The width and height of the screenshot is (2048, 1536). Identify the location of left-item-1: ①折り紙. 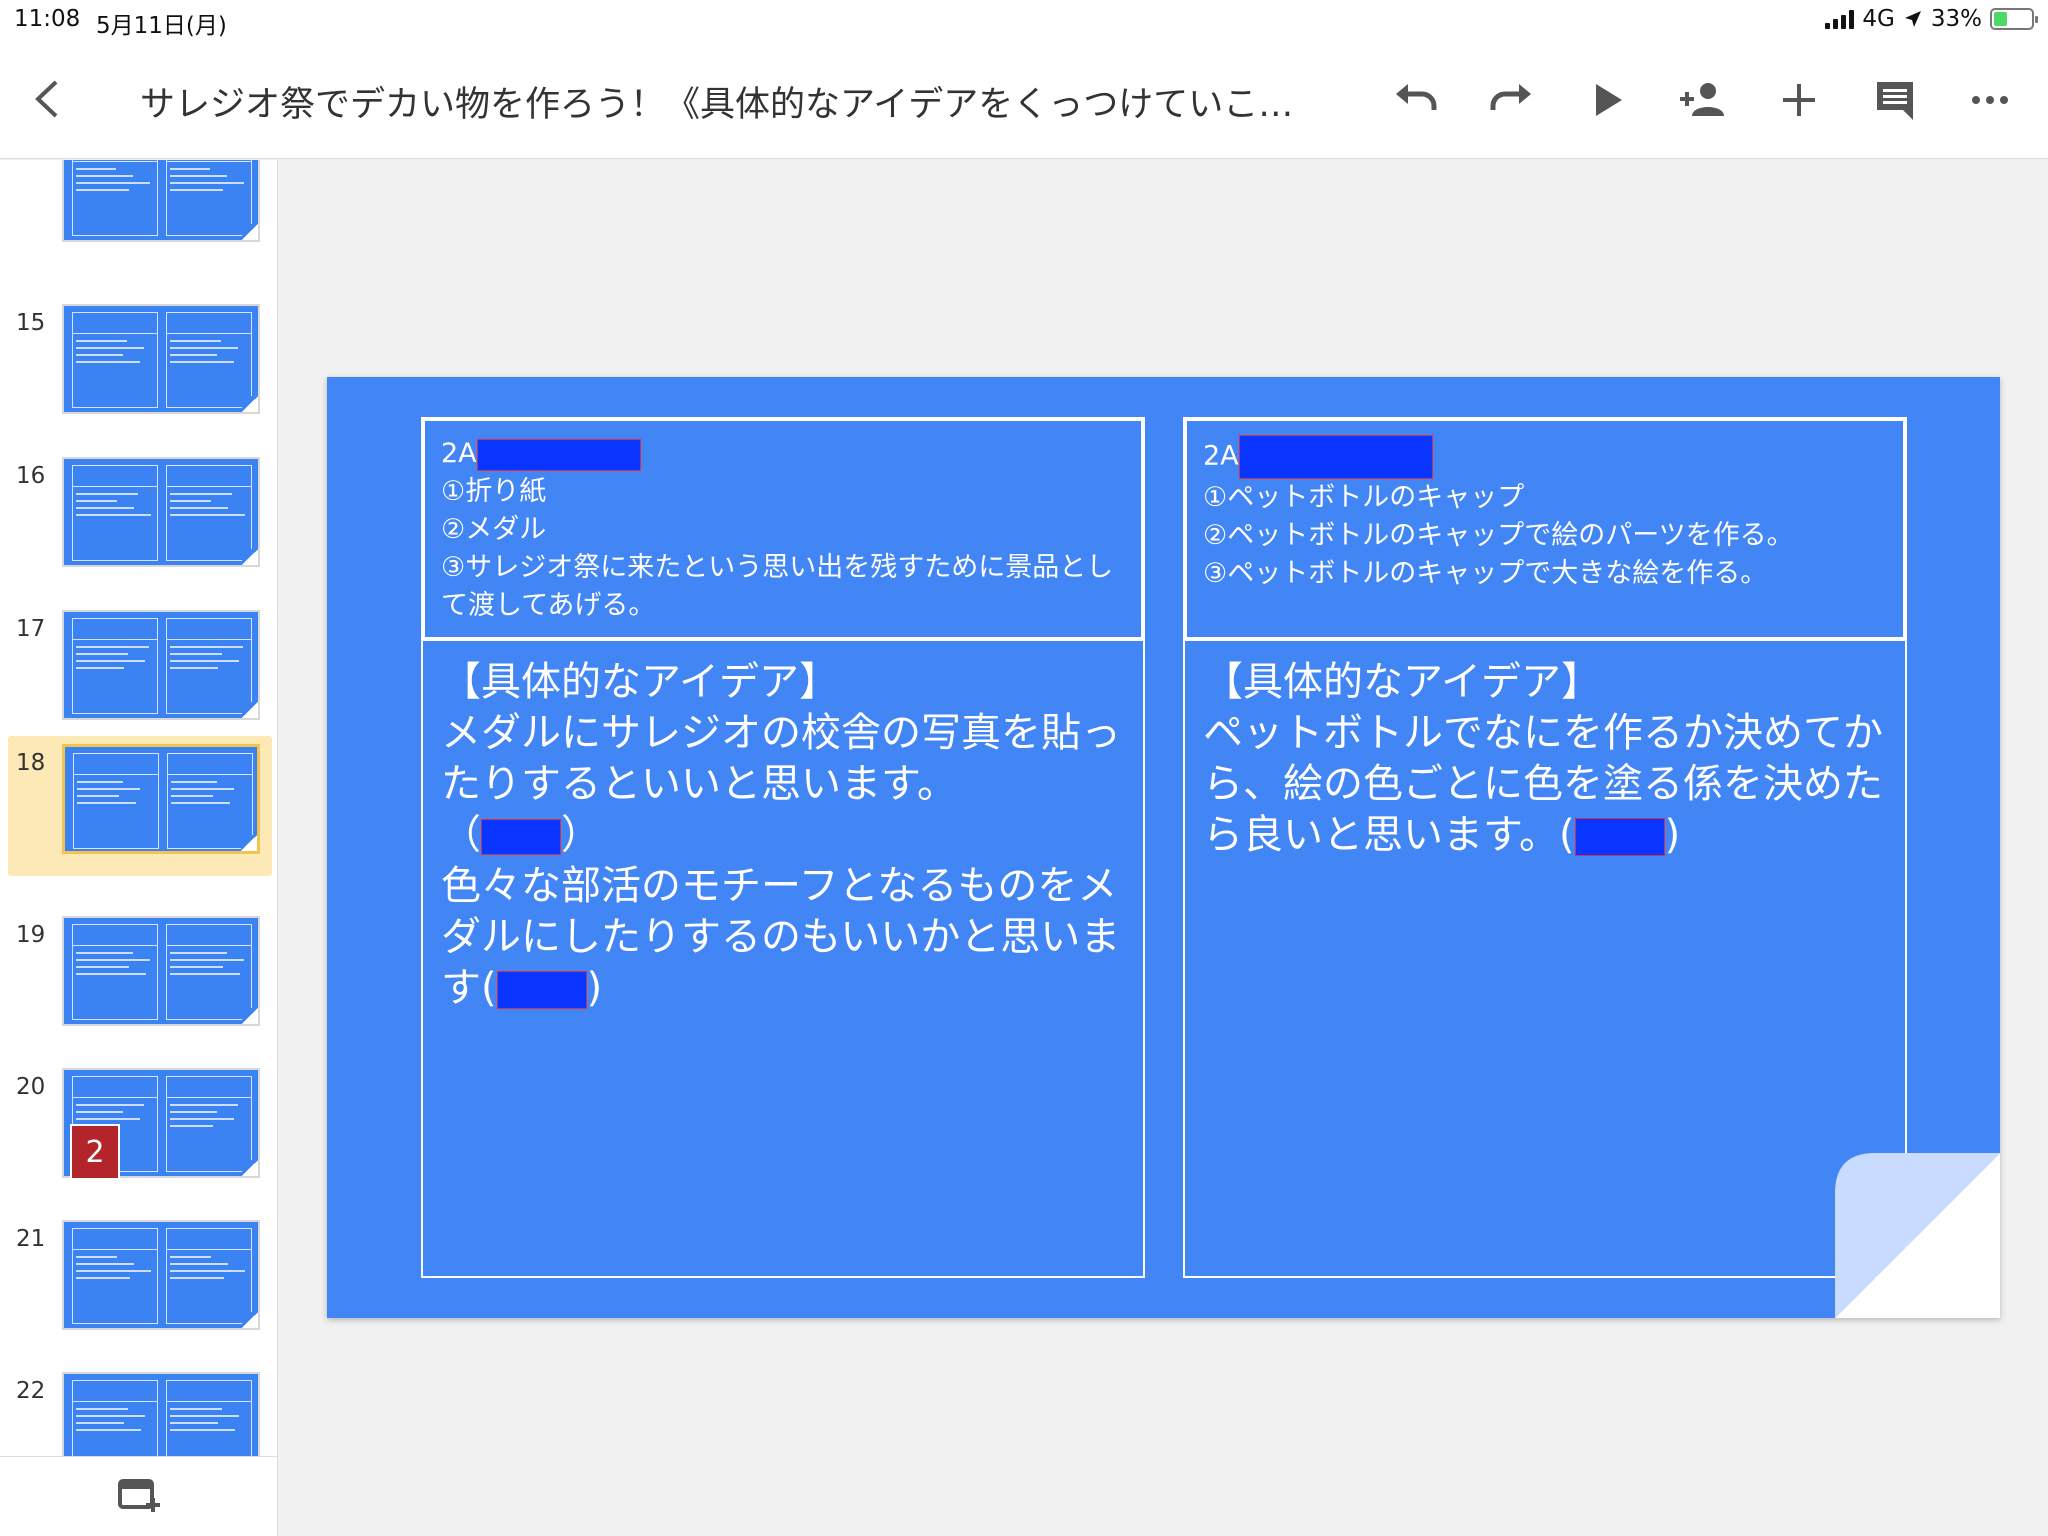
(494, 491).